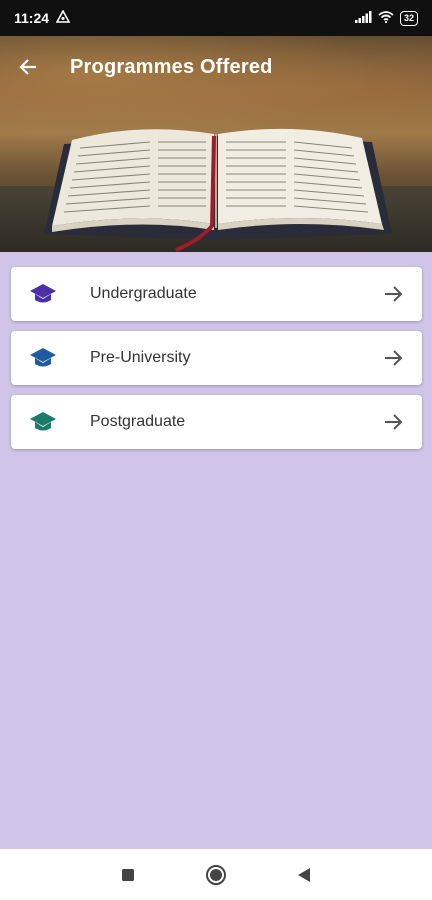 Image resolution: width=432 pixels, height=900 pixels. What do you see at coordinates (143, 293) in the screenshot?
I see `programme-label: Undergraduate` at bounding box center [143, 293].